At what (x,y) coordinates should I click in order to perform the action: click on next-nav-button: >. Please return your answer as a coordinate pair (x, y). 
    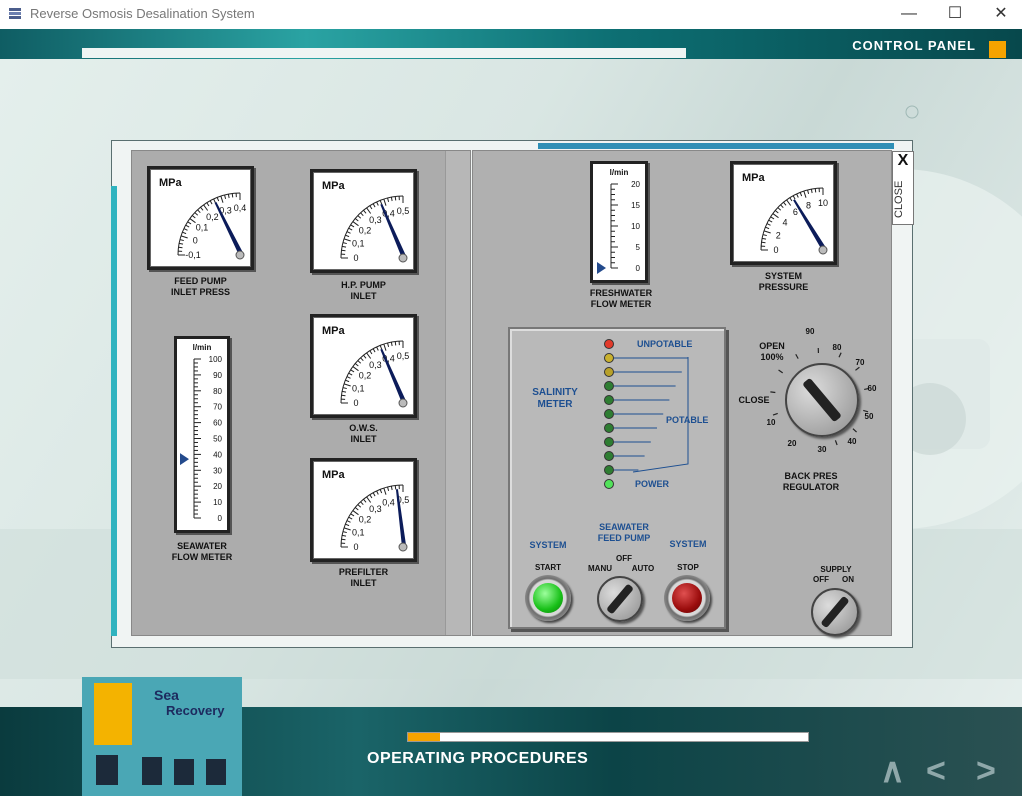
    Looking at the image, I should click on (986, 771).